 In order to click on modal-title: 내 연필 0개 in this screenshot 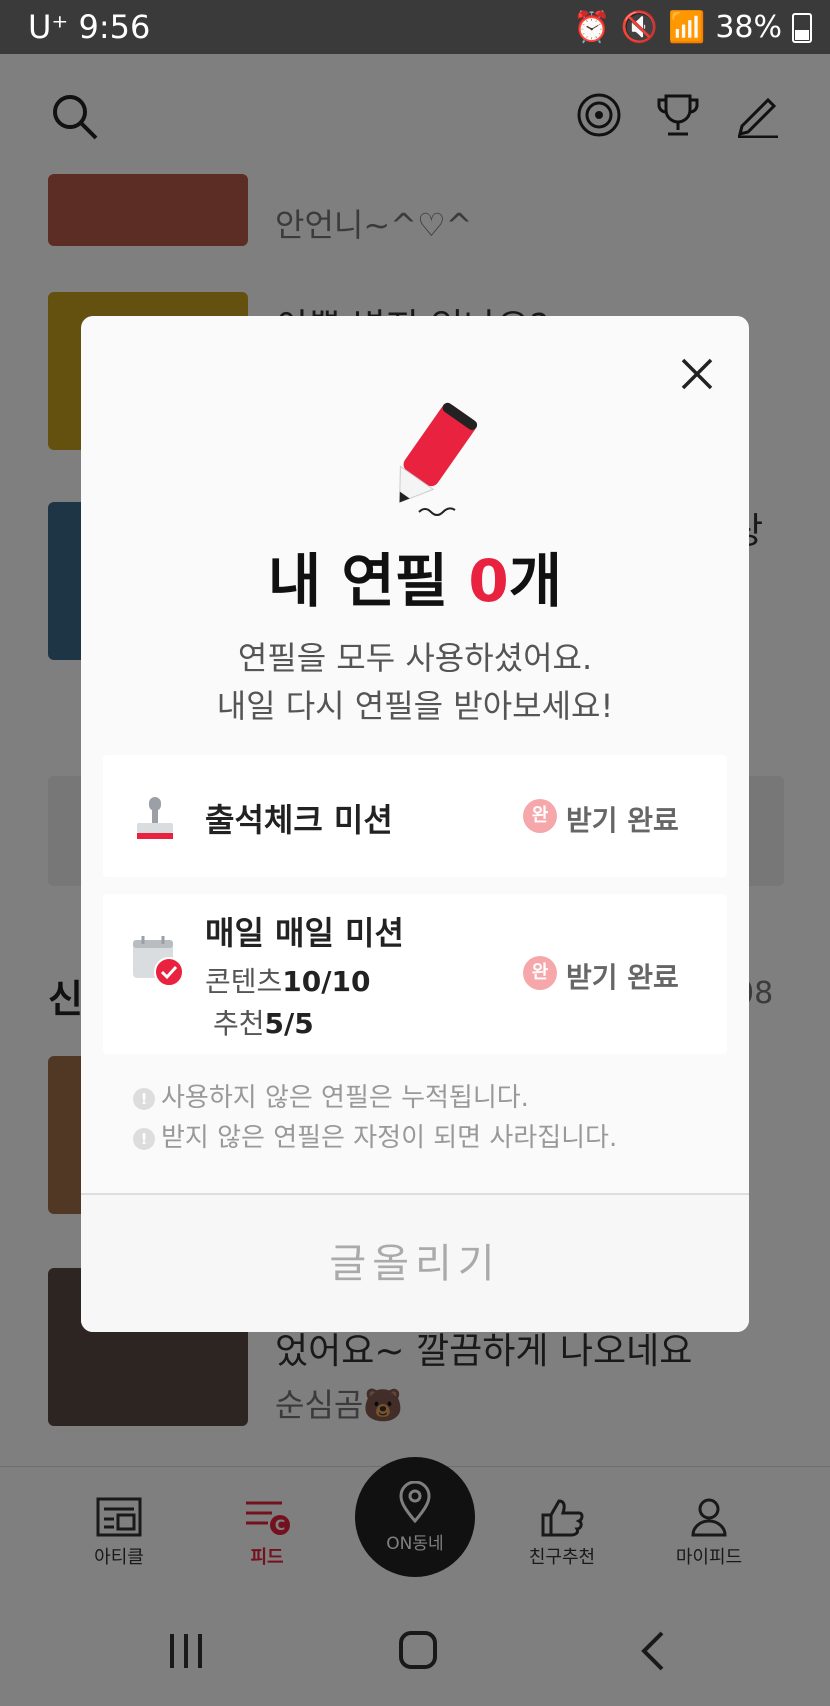, I will do `click(415, 581)`.